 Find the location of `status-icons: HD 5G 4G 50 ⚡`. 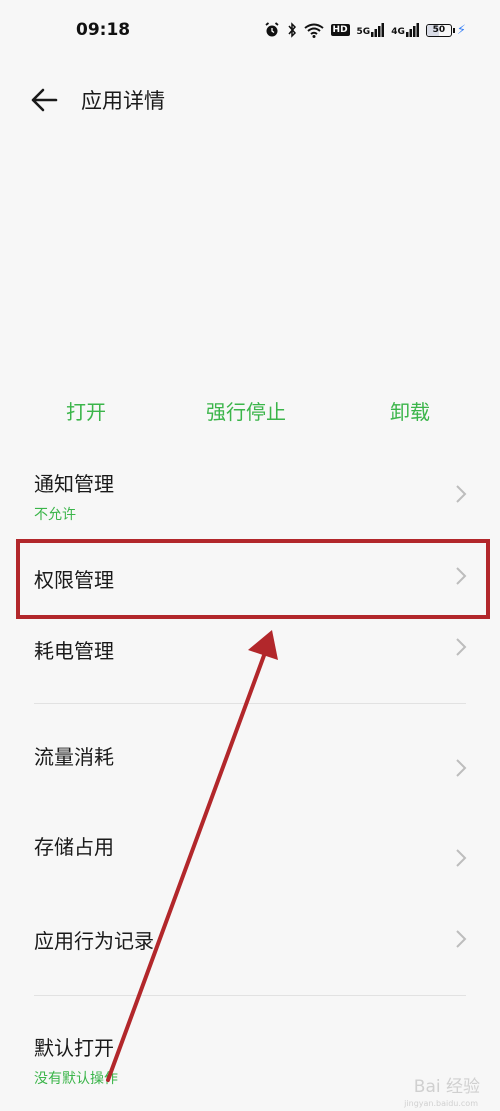

status-icons: HD 5G 4G 50 ⚡ is located at coordinates (365, 30).